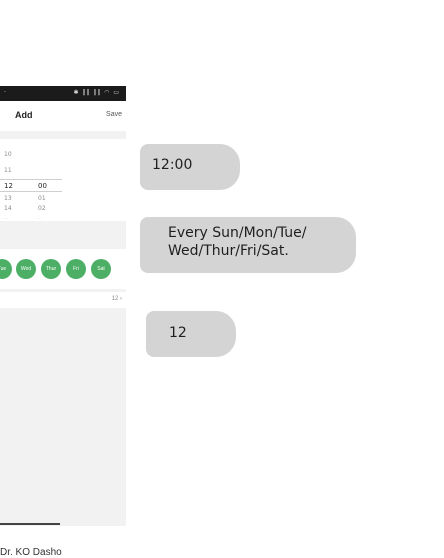 Image resolution: width=444 pixels, height=558 pixels. What do you see at coordinates (63, 93) in the screenshot?
I see `status-bar: · ✱ ‖‖ ‖‖ ◠ ▭` at bounding box center [63, 93].